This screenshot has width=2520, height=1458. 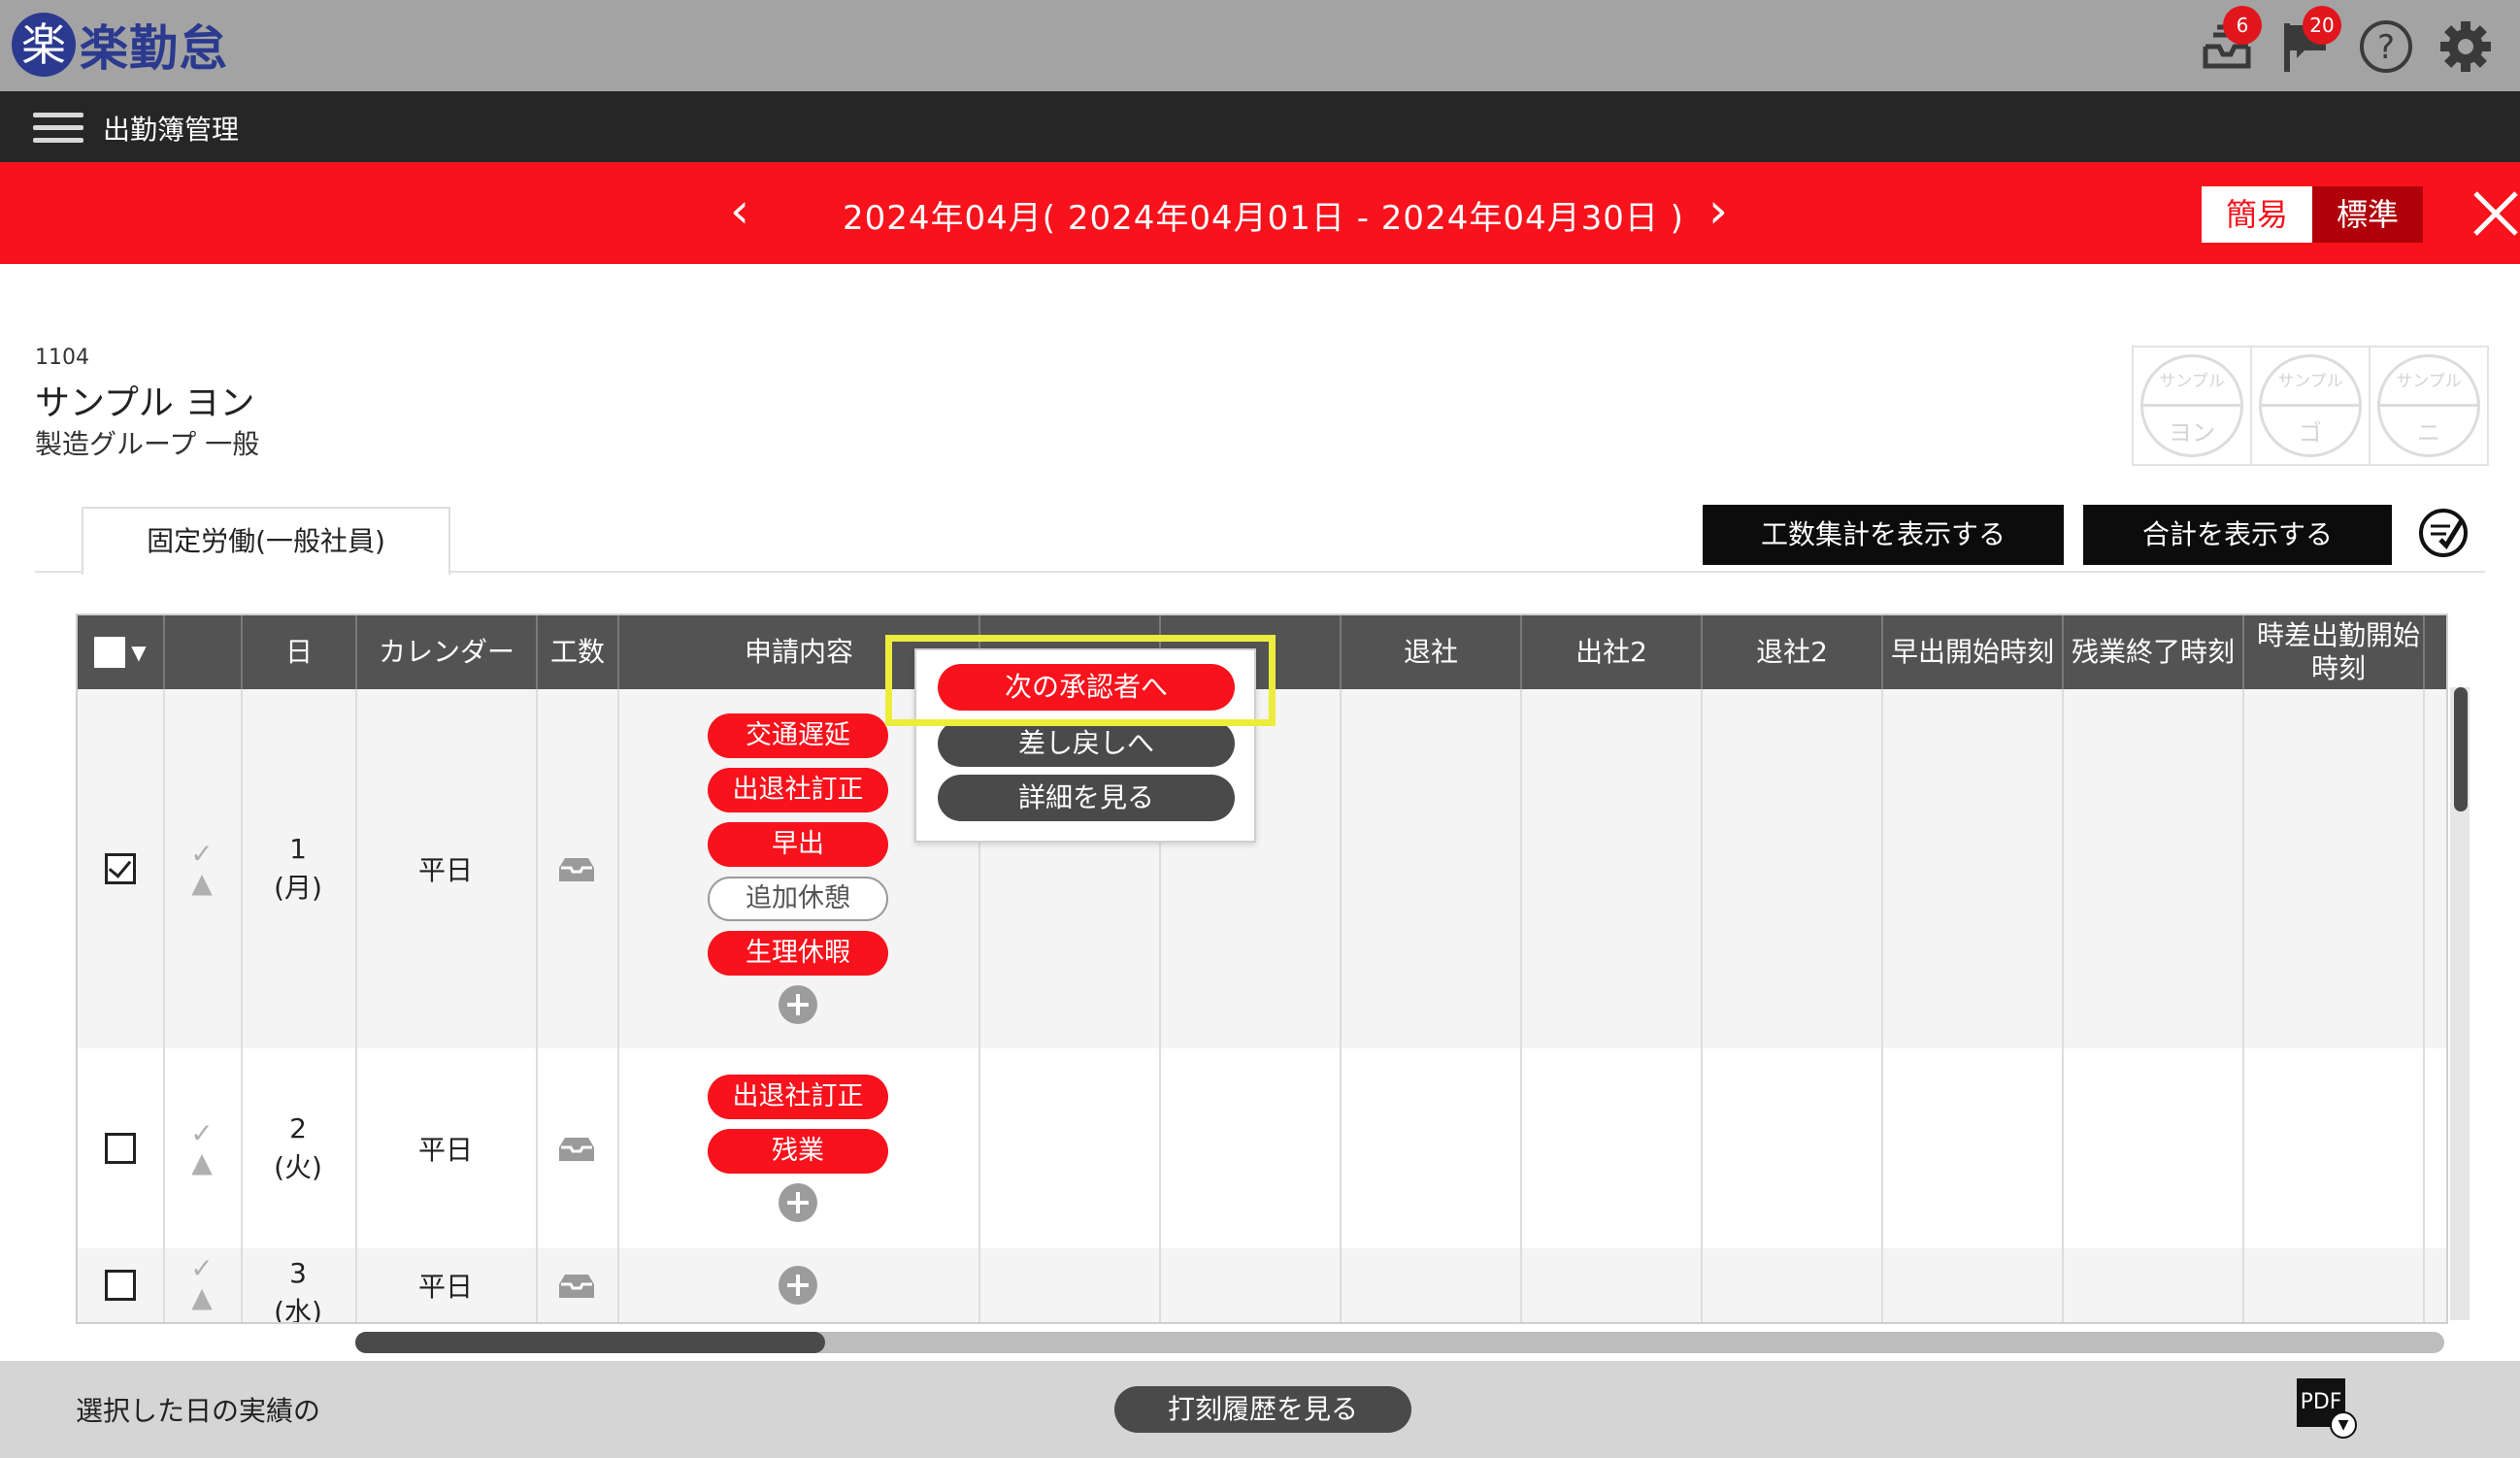 What do you see at coordinates (2242, 25) in the screenshot?
I see `notification-badge: 6` at bounding box center [2242, 25].